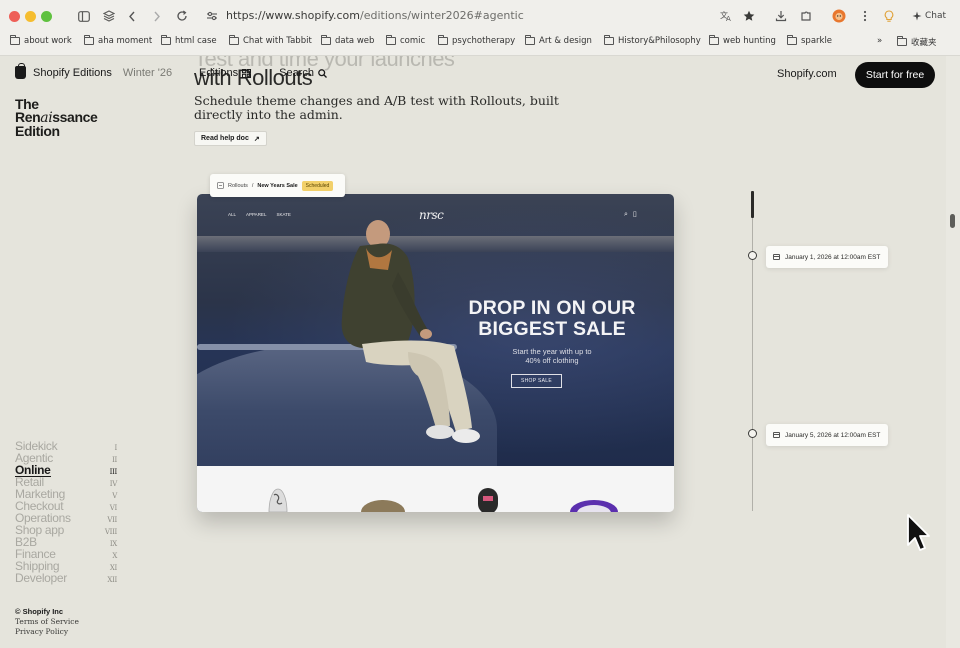 The image size is (960, 648). What do you see at coordinates (270, 40) in the screenshot?
I see `bookmark-folder: Chat with Tabbit` at bounding box center [270, 40].